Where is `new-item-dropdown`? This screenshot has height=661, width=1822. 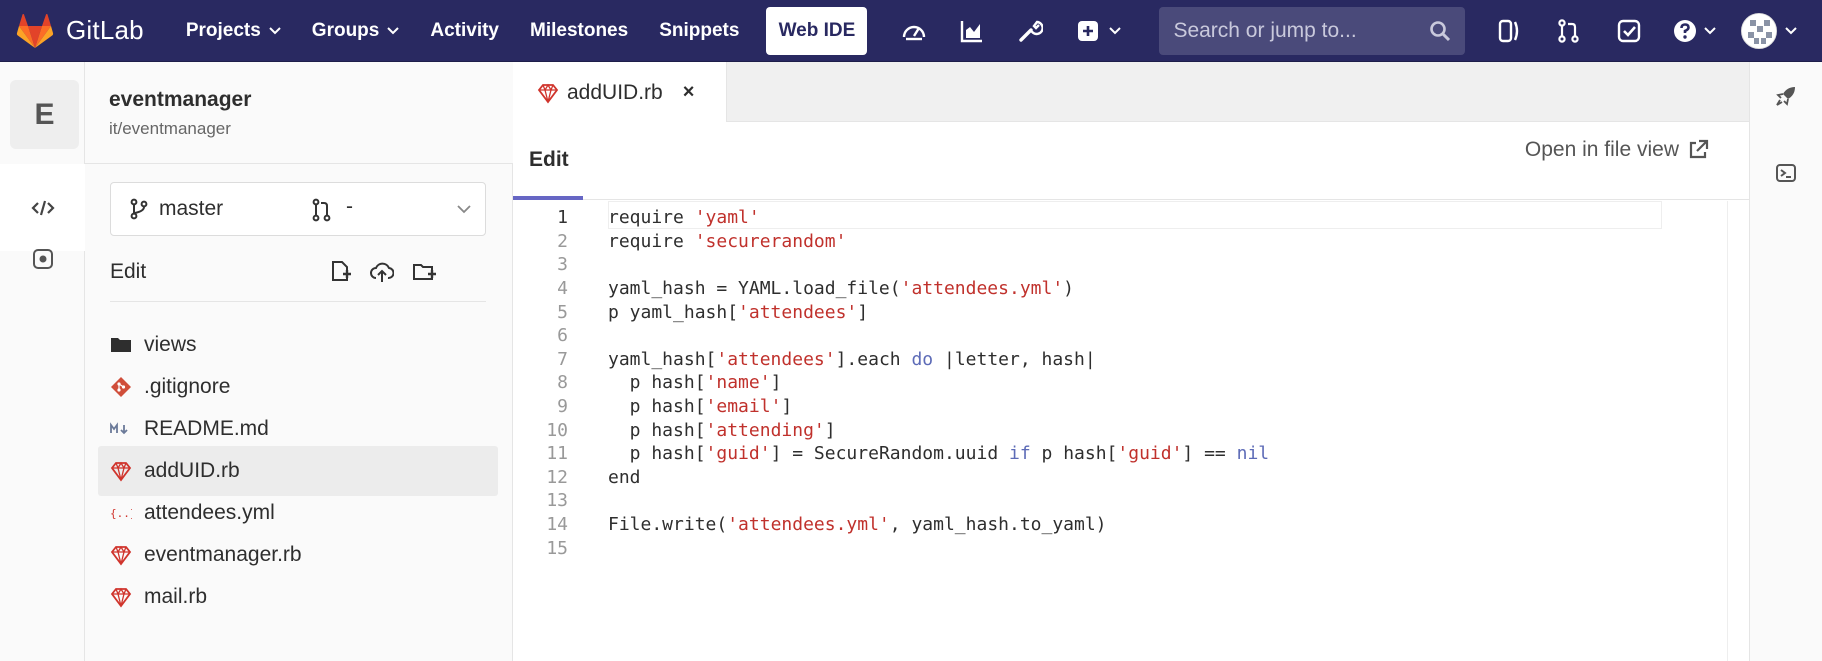
new-item-dropdown is located at coordinates (1098, 31).